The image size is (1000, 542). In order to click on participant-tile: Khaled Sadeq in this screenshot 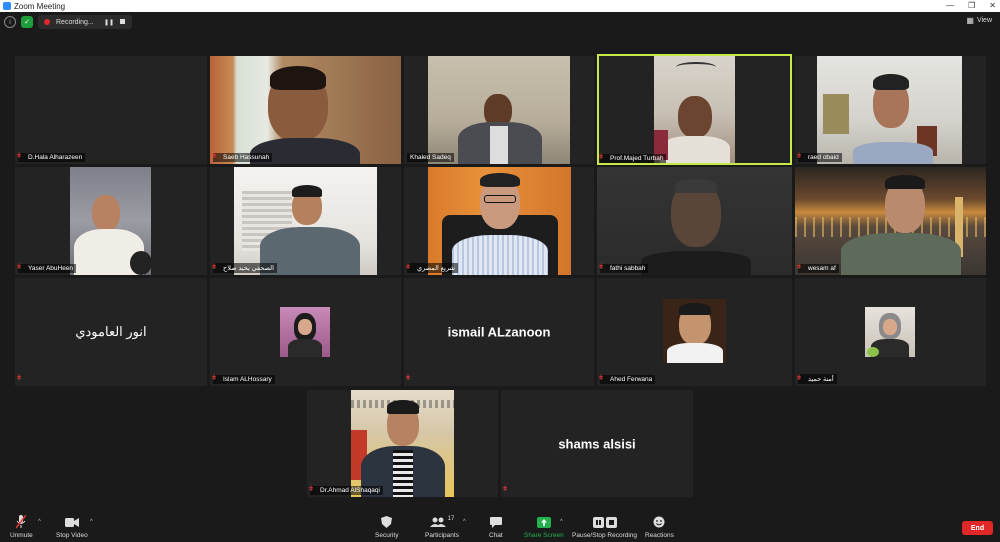, I will do `click(499, 110)`.